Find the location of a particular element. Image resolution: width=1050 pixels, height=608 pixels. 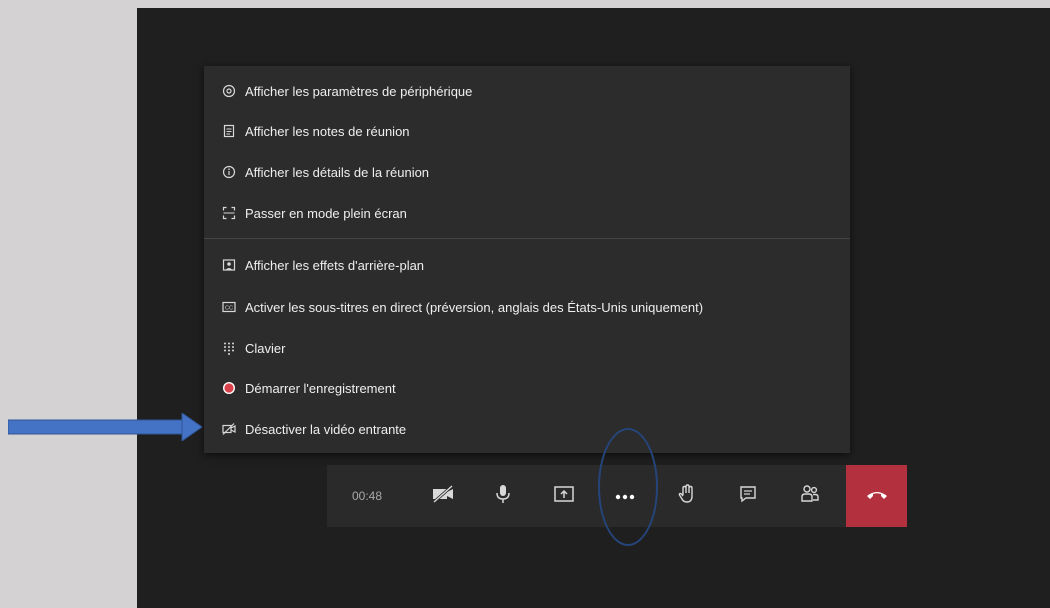

call-timer: 00:48 is located at coordinates (367, 496).